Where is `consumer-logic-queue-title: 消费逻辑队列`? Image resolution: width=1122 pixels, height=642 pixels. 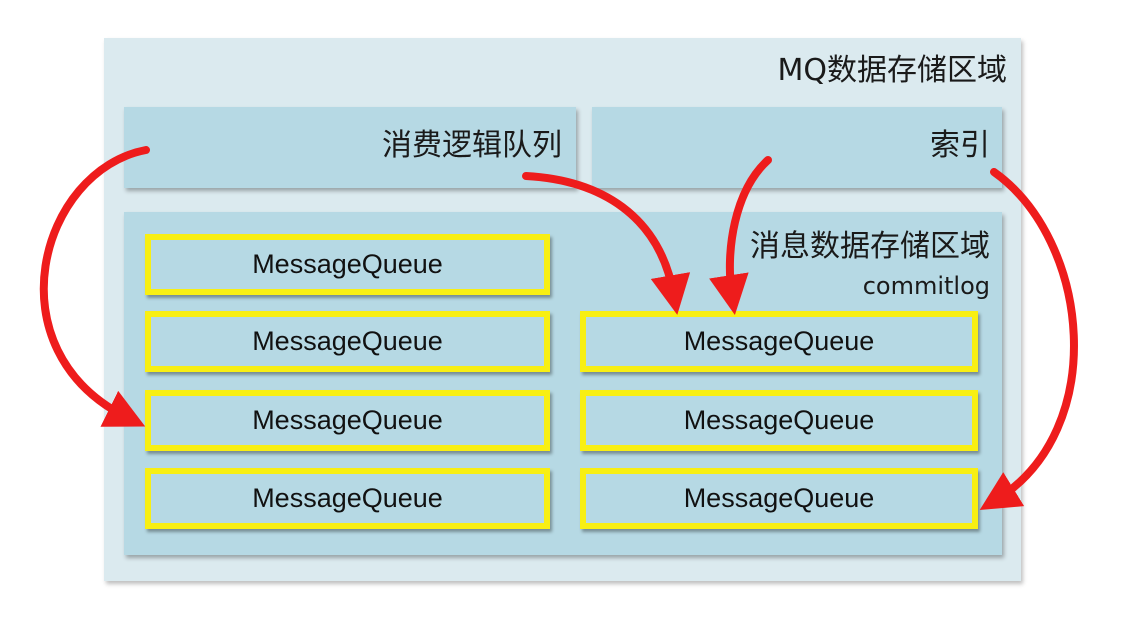
consumer-logic-queue-title: 消费逻辑队列 is located at coordinates (472, 145).